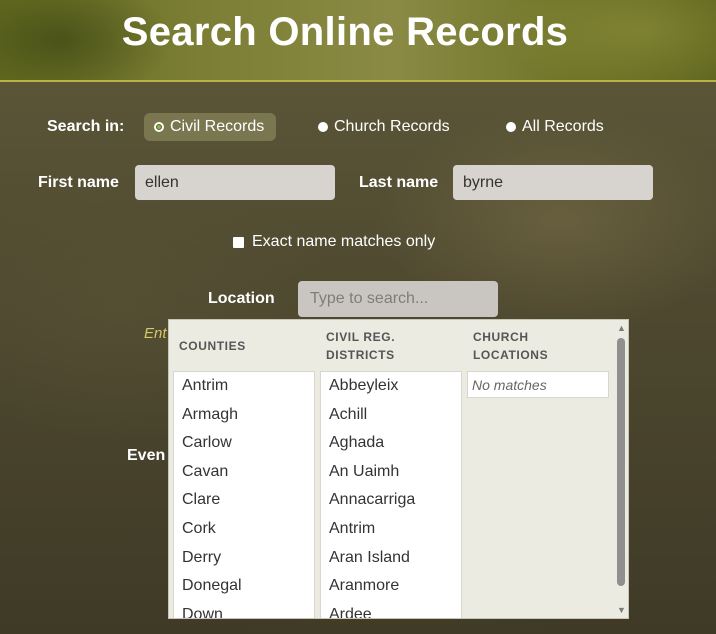 The image size is (716, 634). I want to click on counties-heading-text: COUNTIES, so click(212, 346).